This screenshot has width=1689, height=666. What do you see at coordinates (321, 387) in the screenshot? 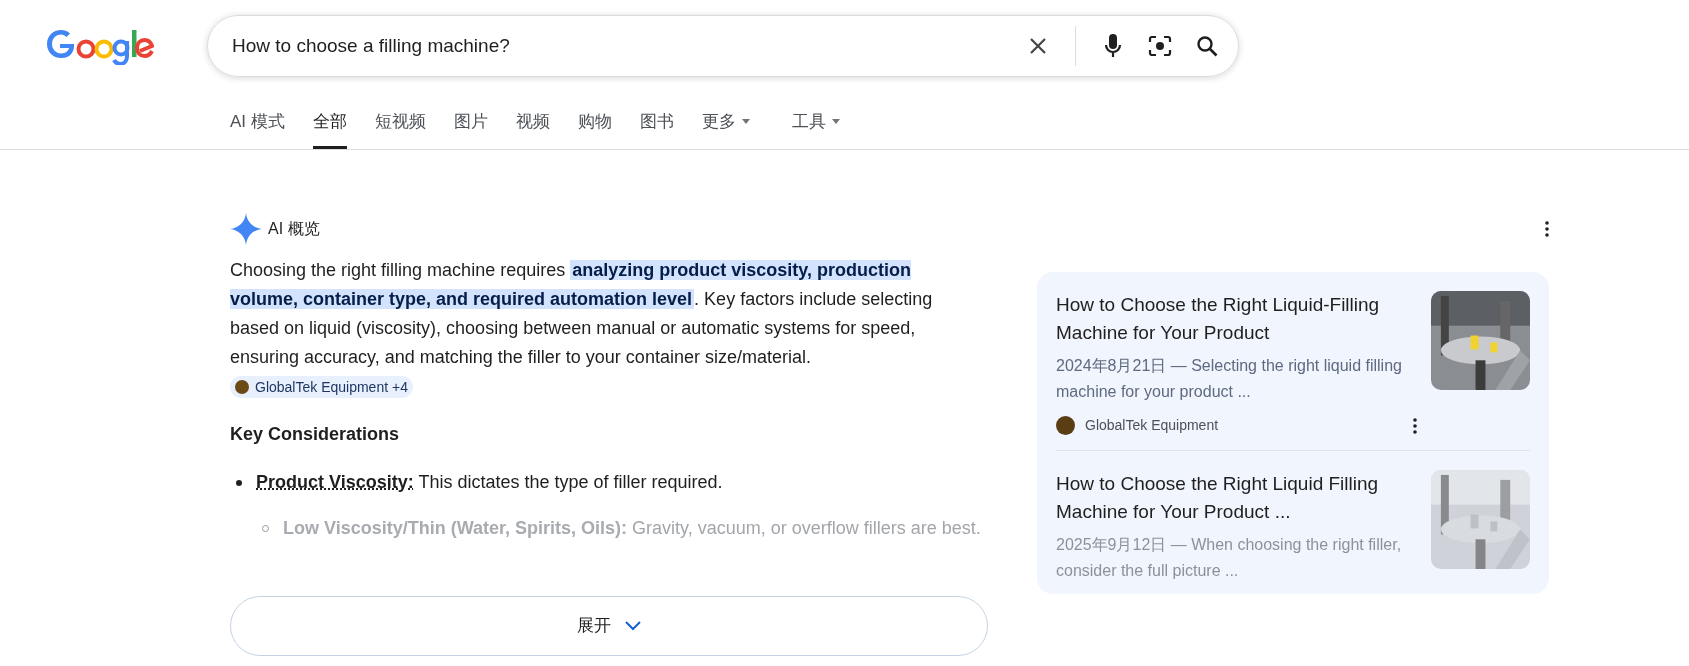
I see `source-chip: GlobalTek Equipment +4` at bounding box center [321, 387].